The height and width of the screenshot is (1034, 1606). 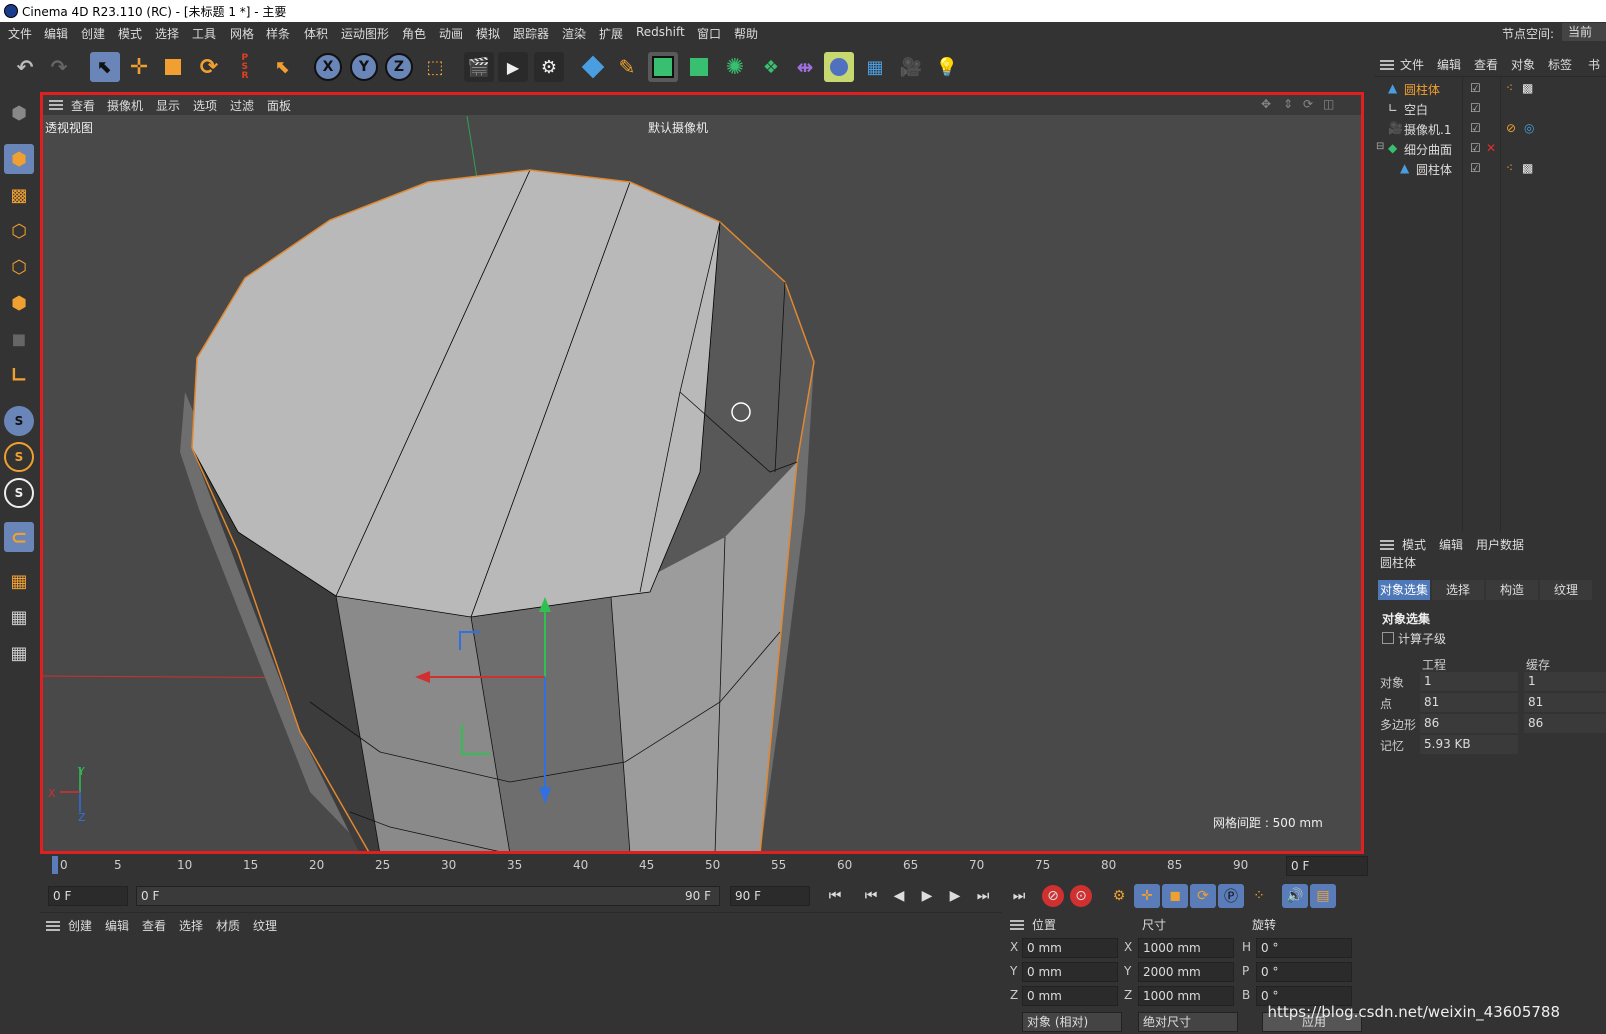 I want to click on coordinate-mode-select: 对象 (相对), so click(x=1072, y=1022).